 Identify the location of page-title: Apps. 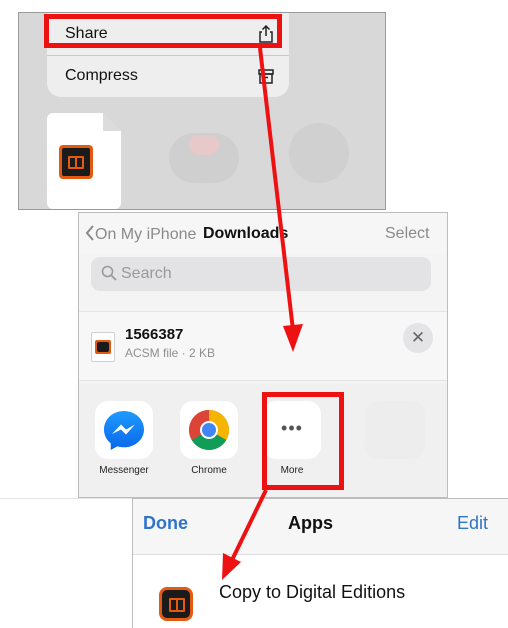
(310, 523).